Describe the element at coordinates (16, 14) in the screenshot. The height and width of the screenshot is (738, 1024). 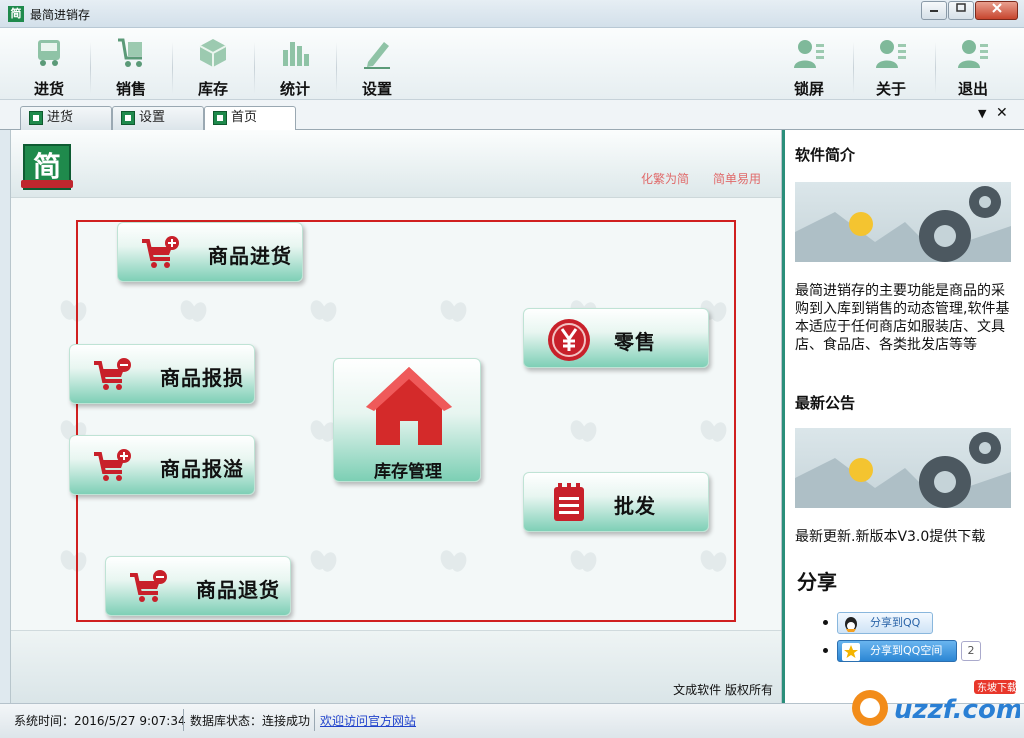
I see `app-icon: 简` at that location.